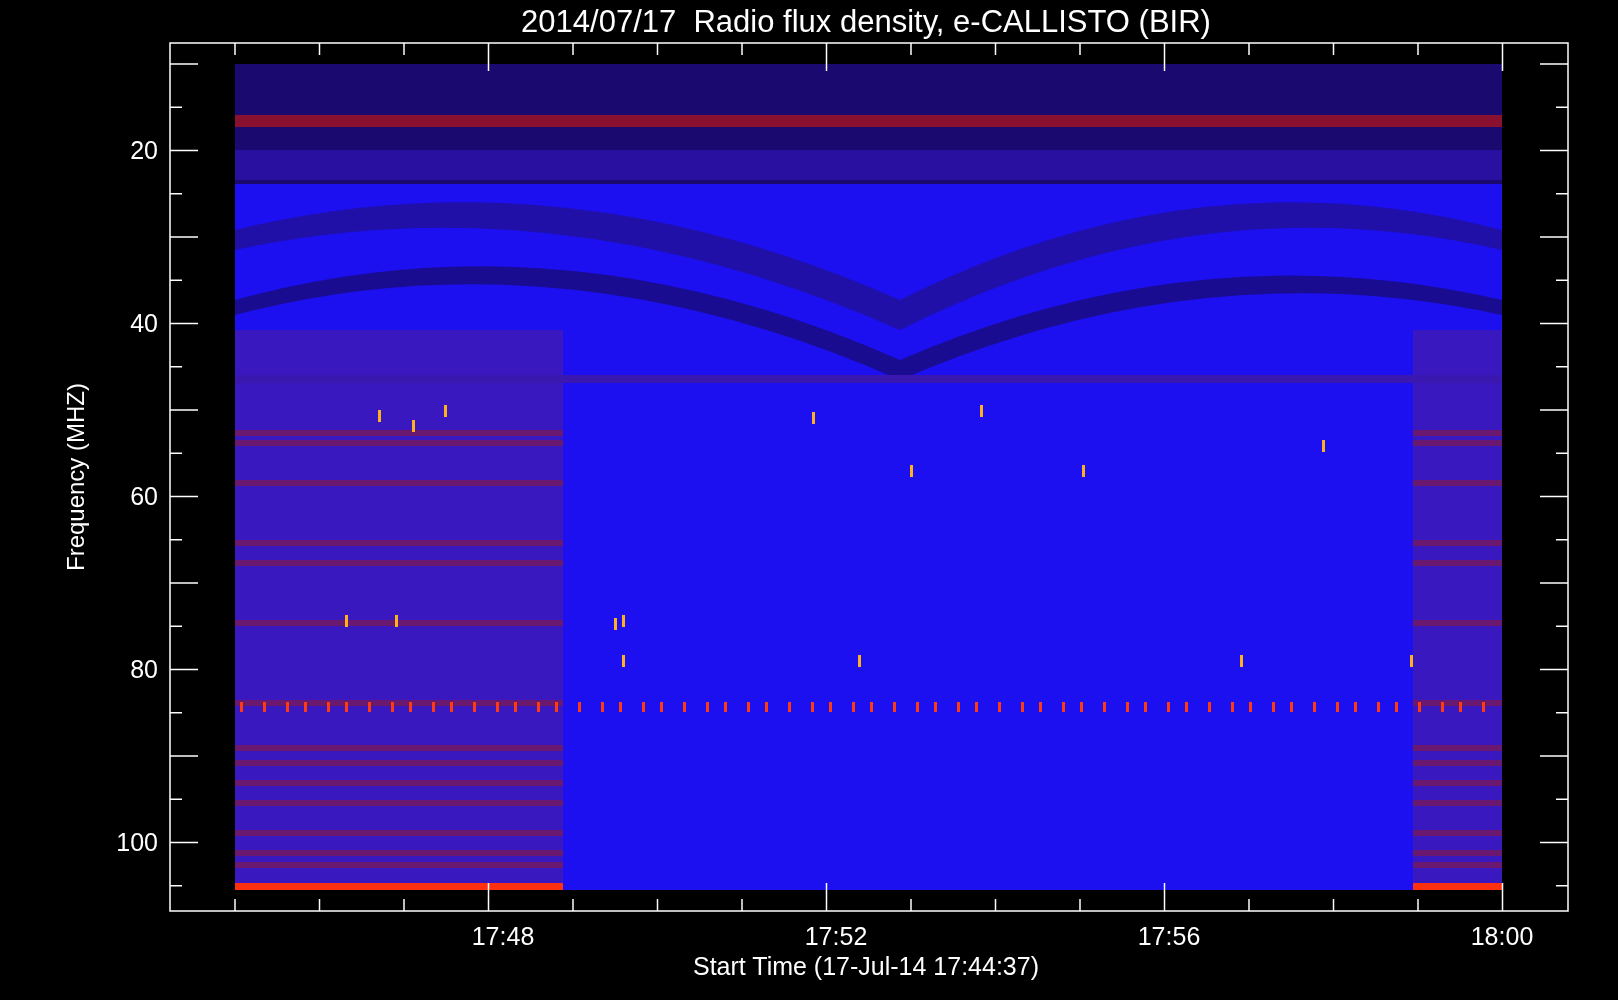 The width and height of the screenshot is (1618, 1000). Describe the element at coordinates (866, 966) in the screenshot. I see `x-axis-label: Start Time (17-Jul-14 17:44:37)` at that location.